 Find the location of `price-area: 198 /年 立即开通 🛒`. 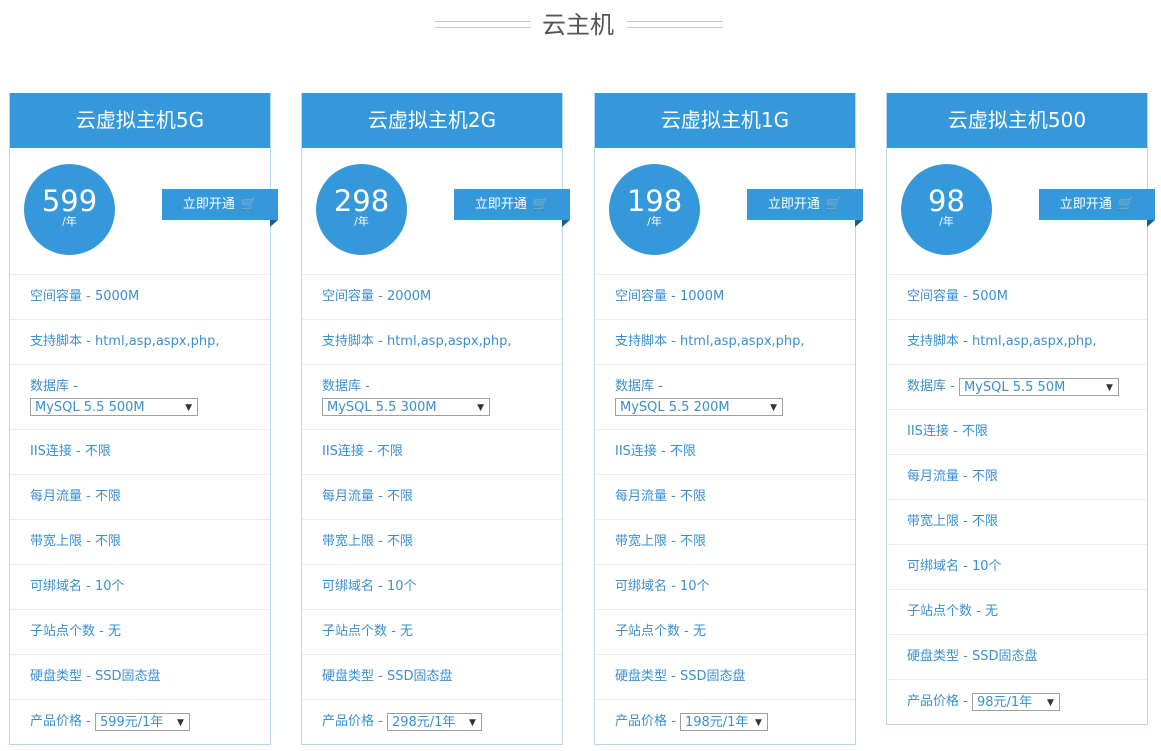

price-area: 198 /年 立即开通 🛒 is located at coordinates (729, 211).